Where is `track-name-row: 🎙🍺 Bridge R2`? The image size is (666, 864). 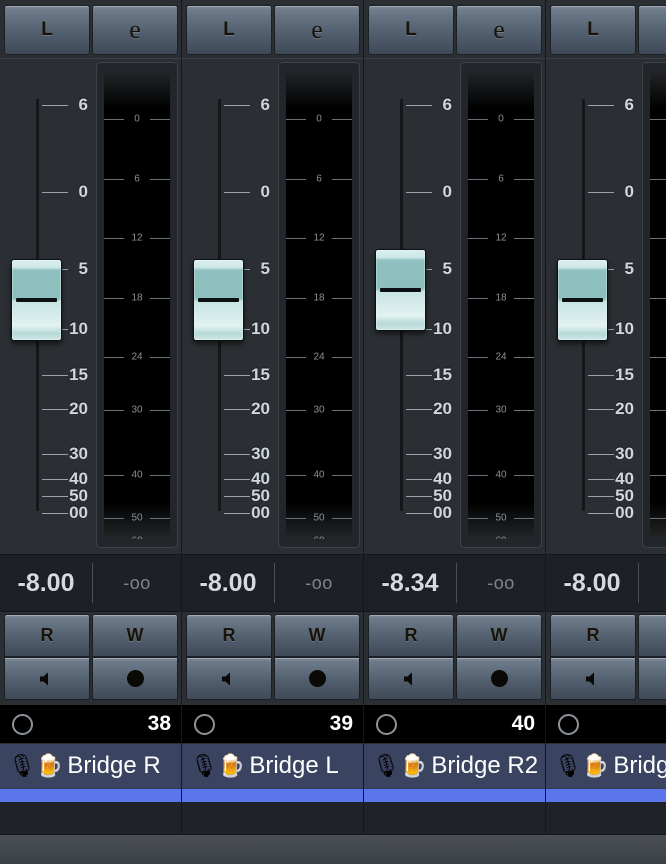
track-name-row: 🎙🍺 Bridge R2 is located at coordinates (454, 766).